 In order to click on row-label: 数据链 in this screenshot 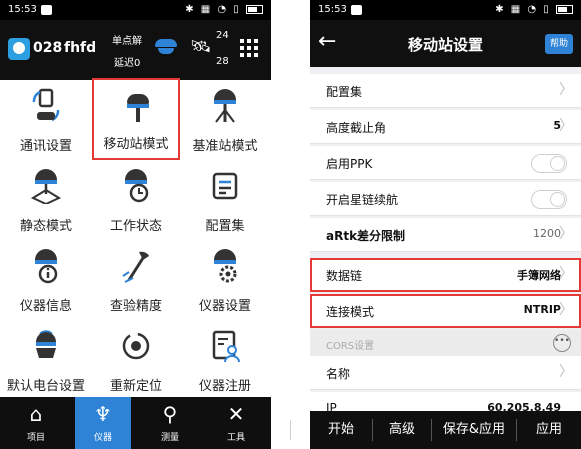, I will do `click(344, 276)`.